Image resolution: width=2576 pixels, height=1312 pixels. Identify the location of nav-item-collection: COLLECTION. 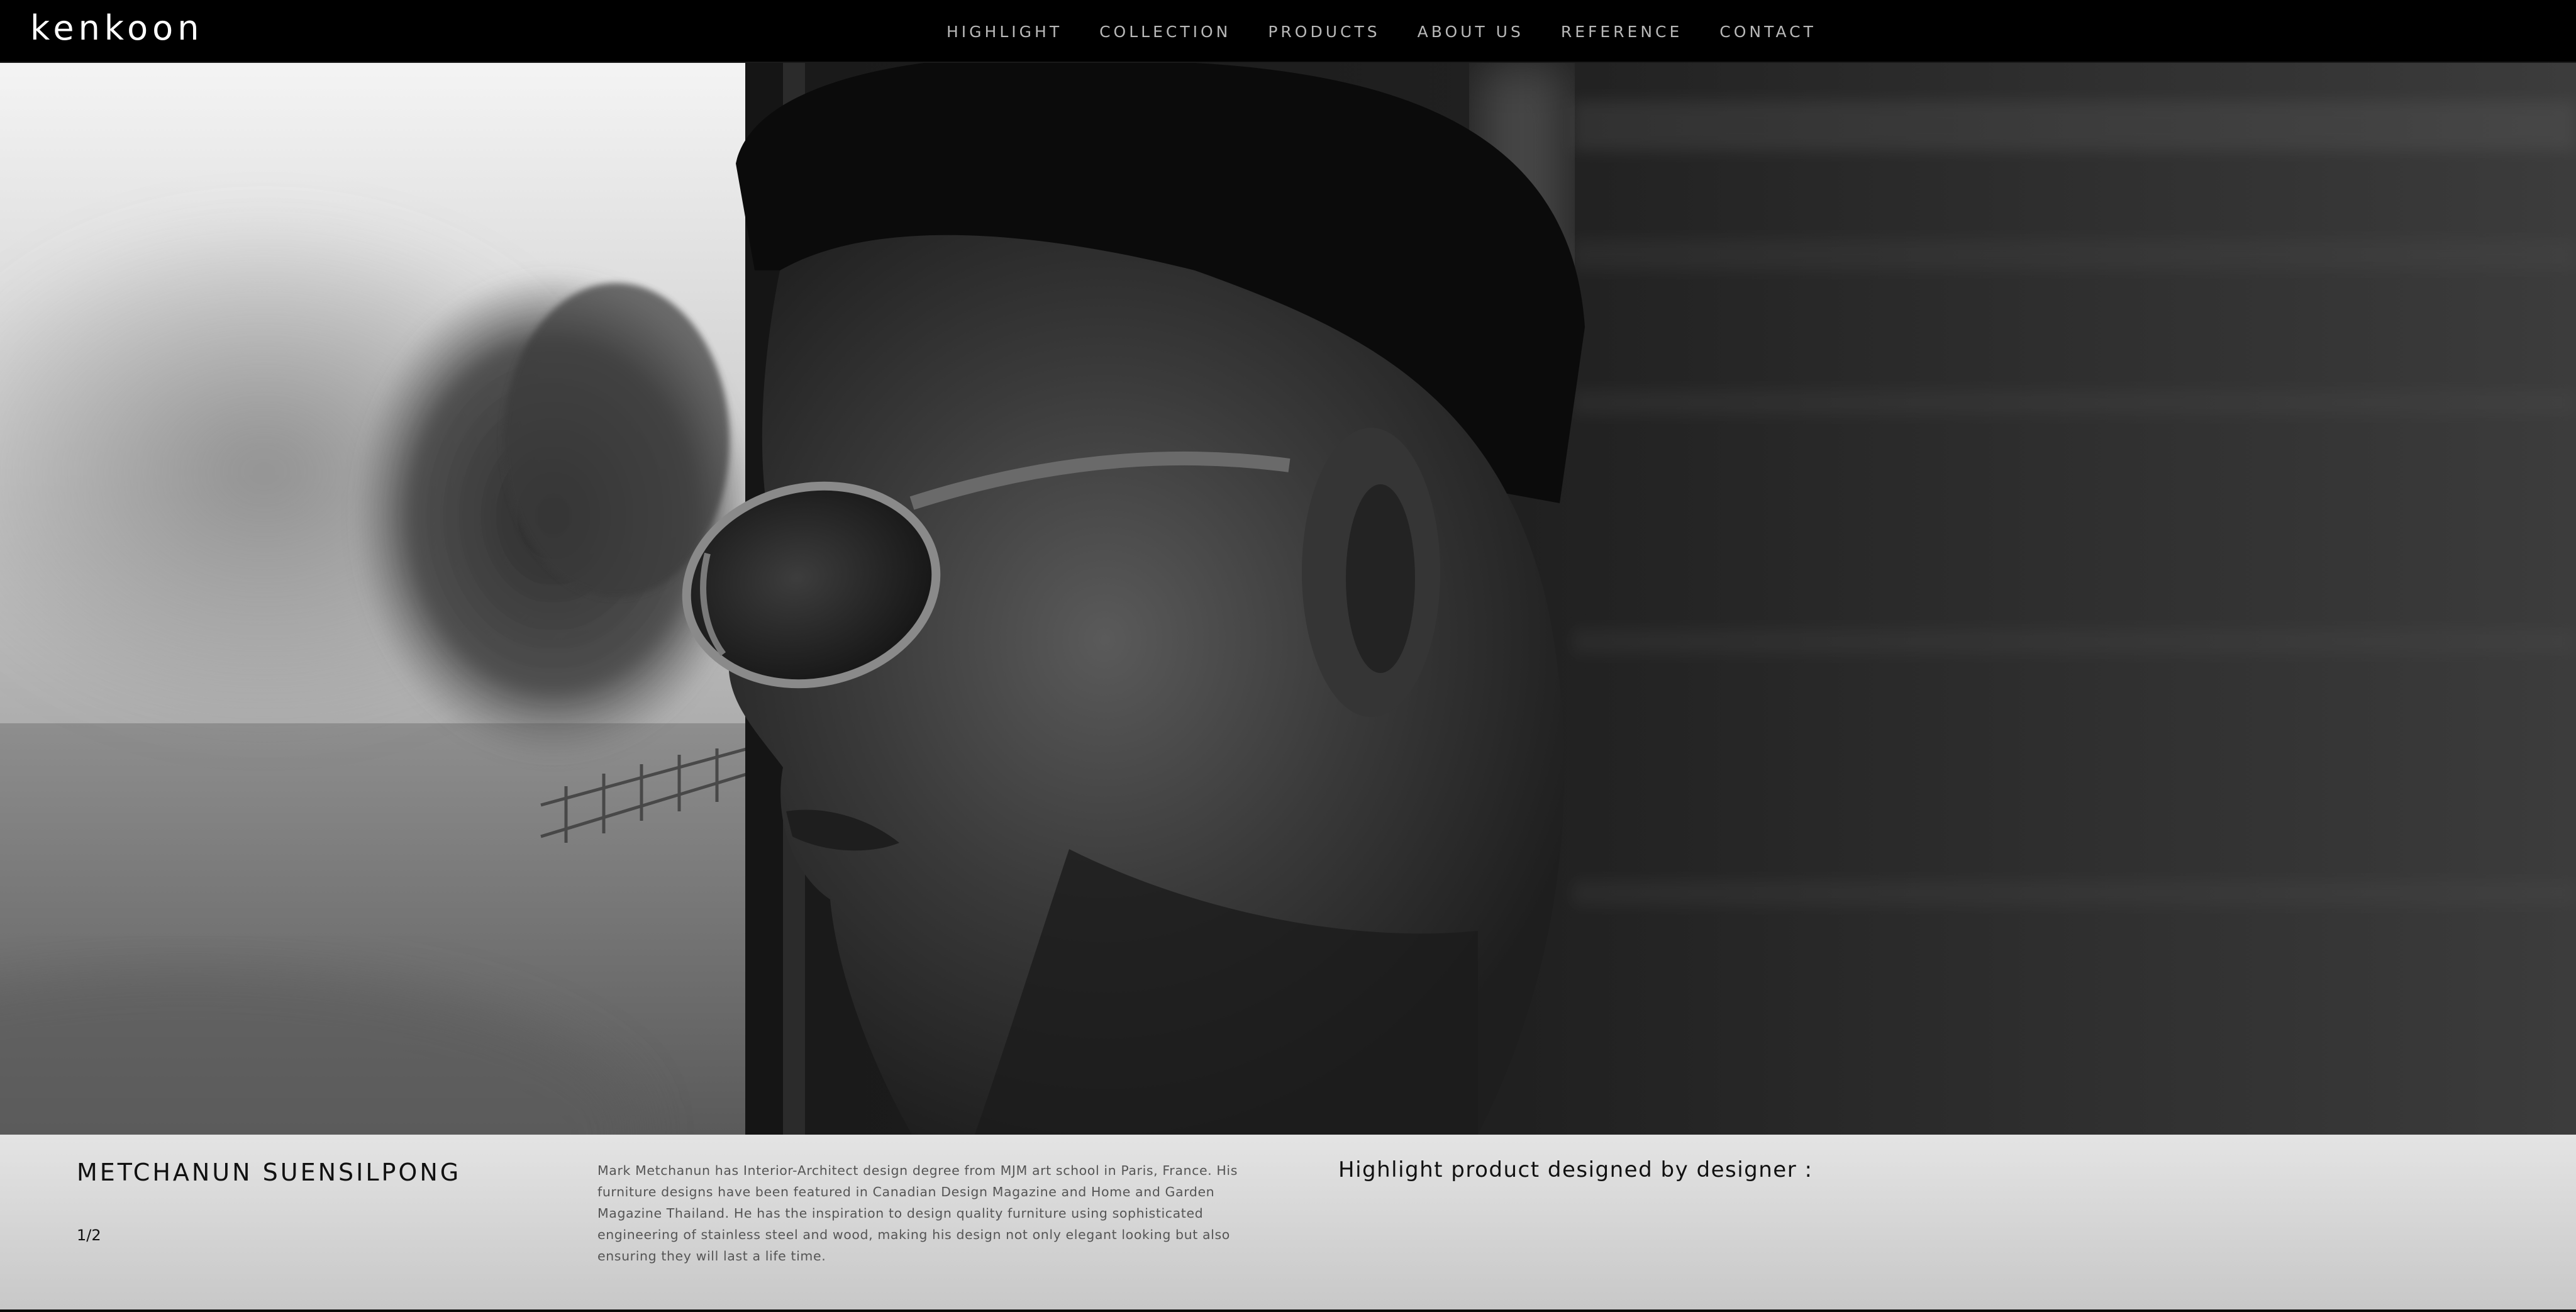
(1165, 32).